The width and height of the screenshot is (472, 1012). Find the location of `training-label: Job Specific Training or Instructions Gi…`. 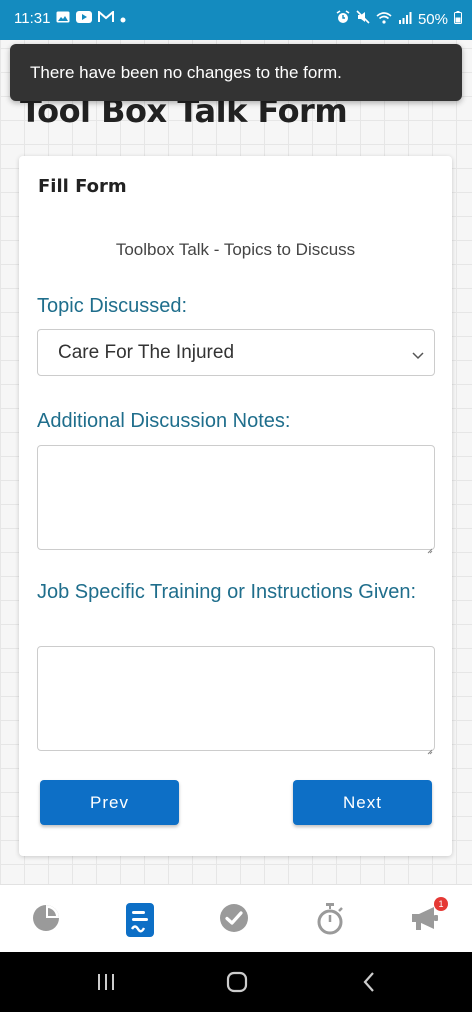

training-label: Job Specific Training or Instructions Gi… is located at coordinates (227, 592).